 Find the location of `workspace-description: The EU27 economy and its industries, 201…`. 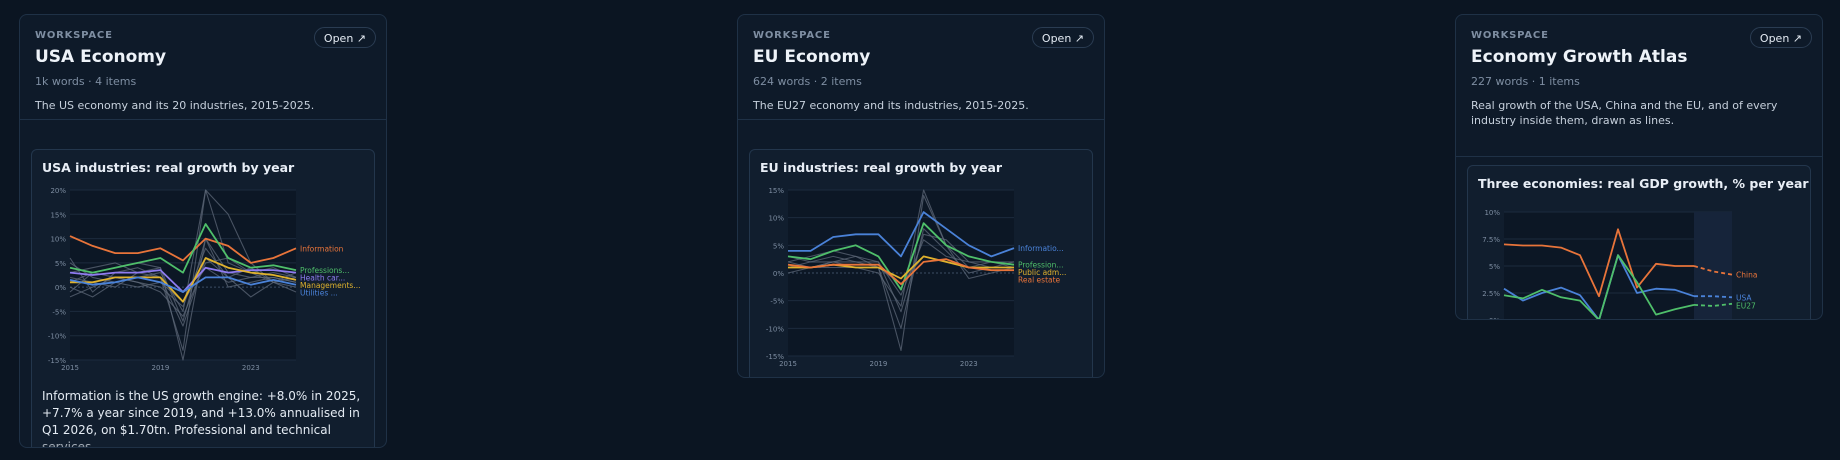

workspace-description: The EU27 economy and its industries, 201… is located at coordinates (891, 105).